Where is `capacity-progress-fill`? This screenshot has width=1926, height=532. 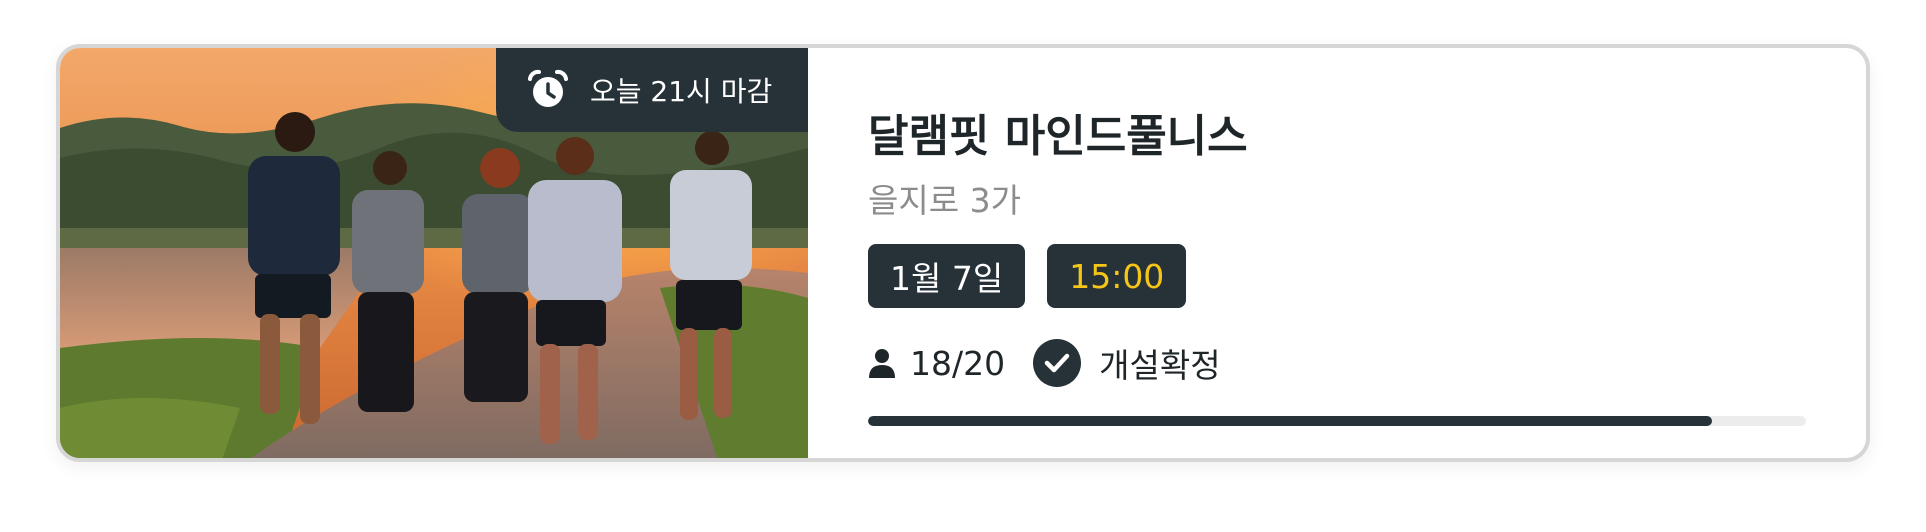 capacity-progress-fill is located at coordinates (1290, 421).